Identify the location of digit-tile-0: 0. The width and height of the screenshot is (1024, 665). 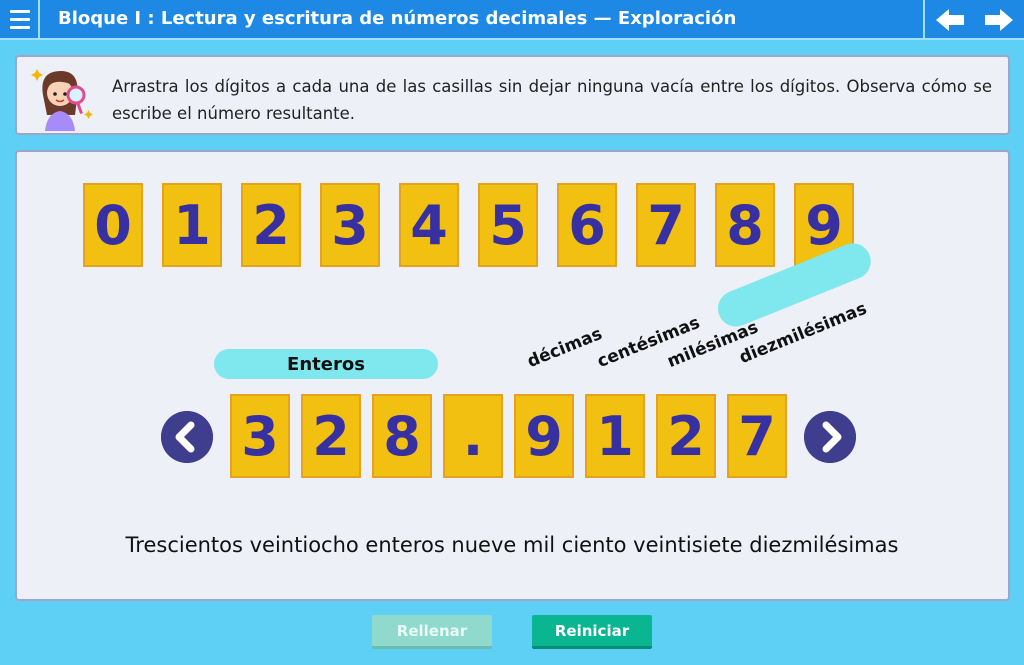
(113, 225).